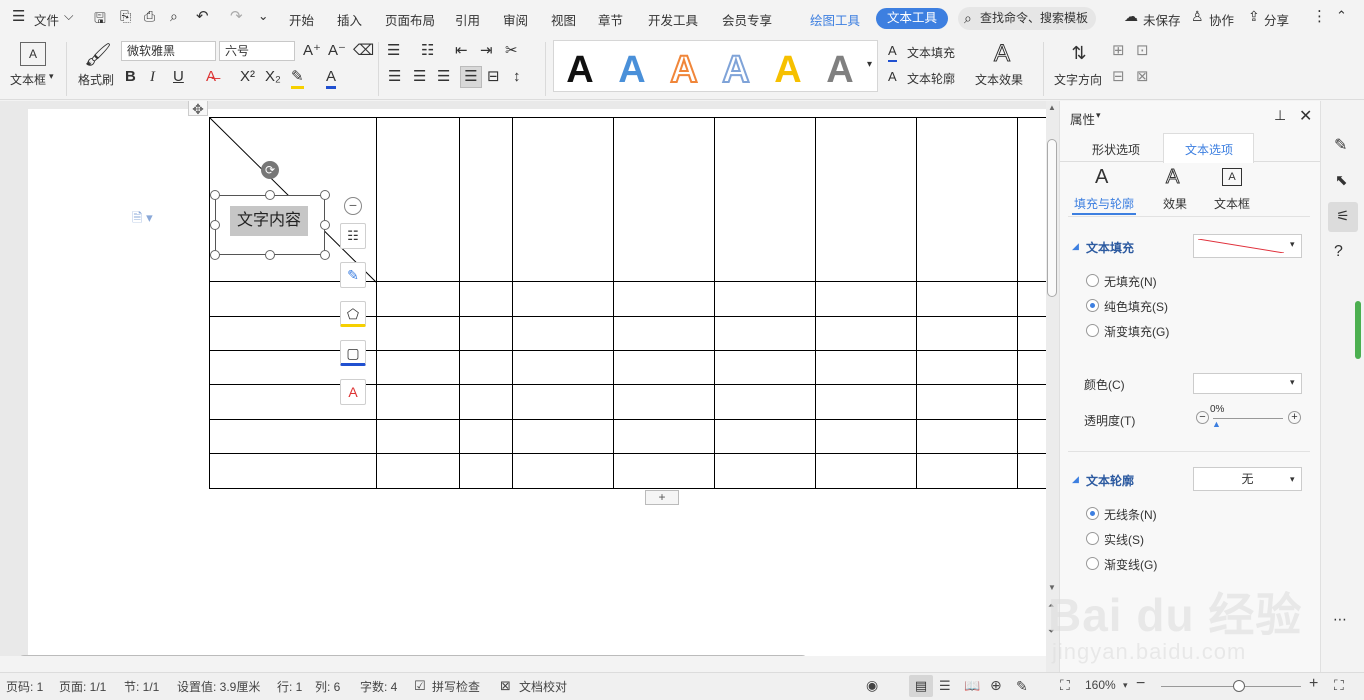 The height and width of the screenshot is (700, 1364). What do you see at coordinates (517, 77) in the screenshot?
I see `line-spacing-icon: ↕` at bounding box center [517, 77].